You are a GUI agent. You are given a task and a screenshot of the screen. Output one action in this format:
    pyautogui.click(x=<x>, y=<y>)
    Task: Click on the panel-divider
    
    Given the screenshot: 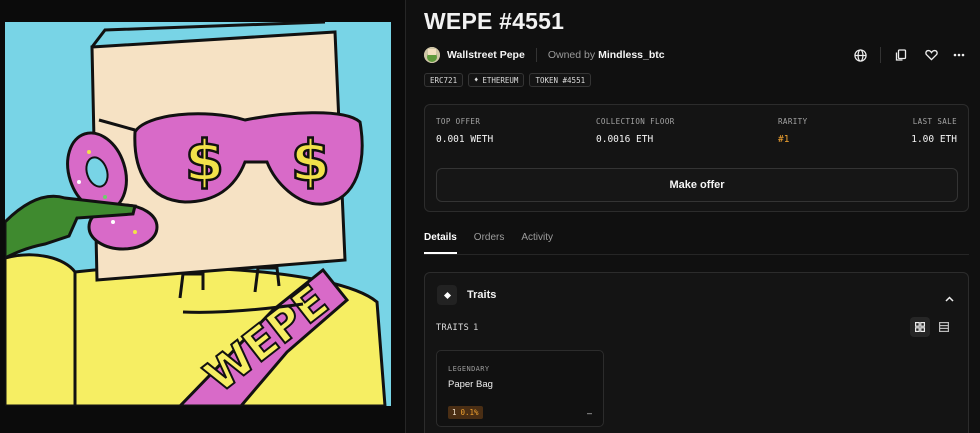 What is the action you would take?
    pyautogui.click(x=405, y=216)
    